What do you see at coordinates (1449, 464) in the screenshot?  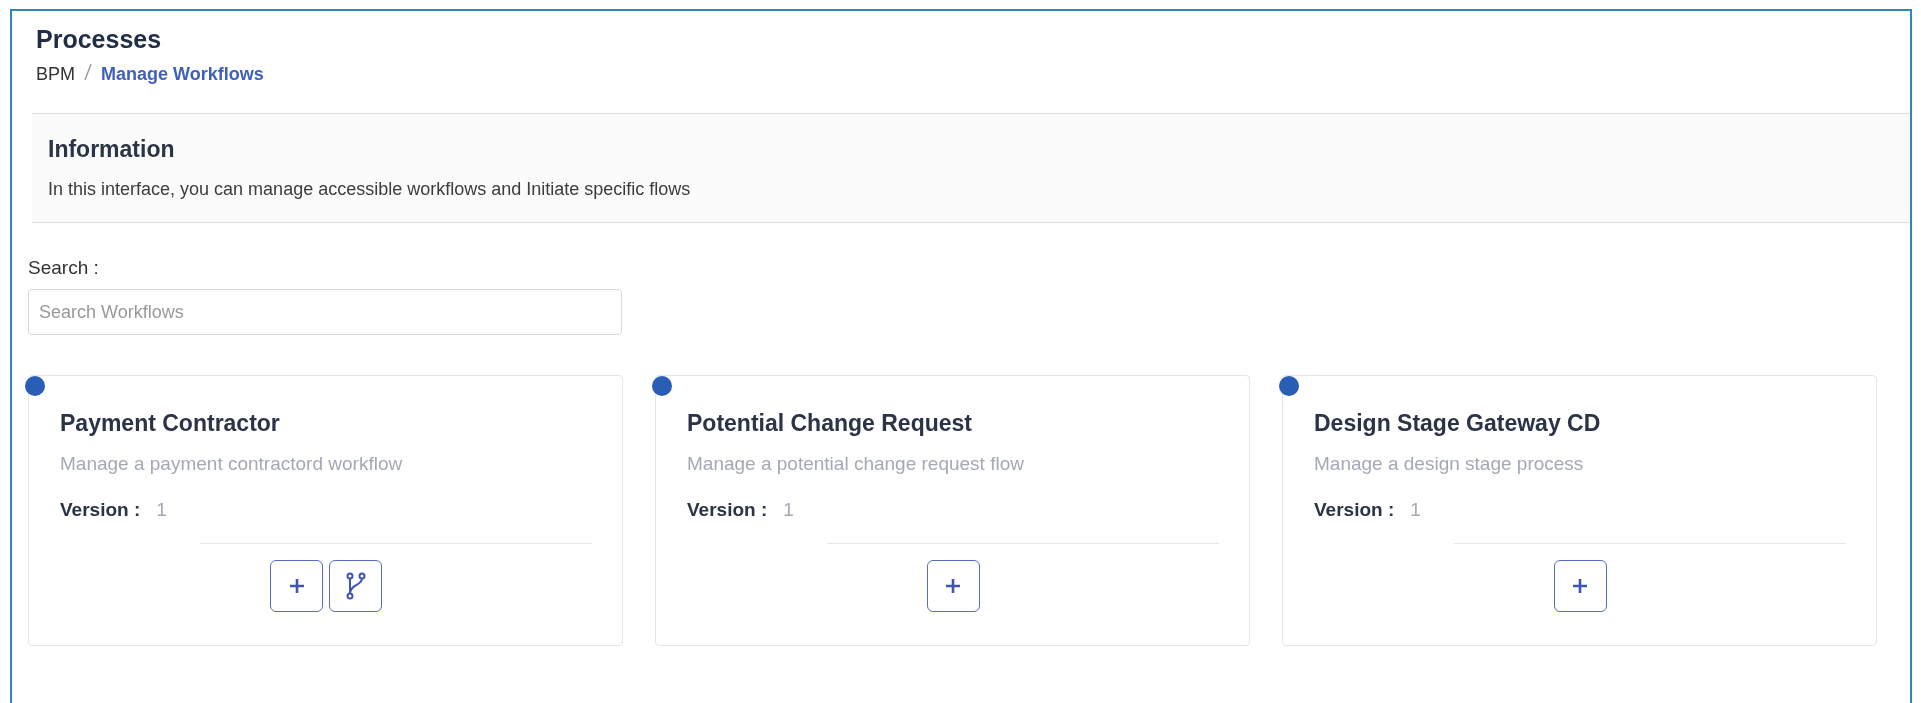 I see `workflow-description: Manage a design stage process` at bounding box center [1449, 464].